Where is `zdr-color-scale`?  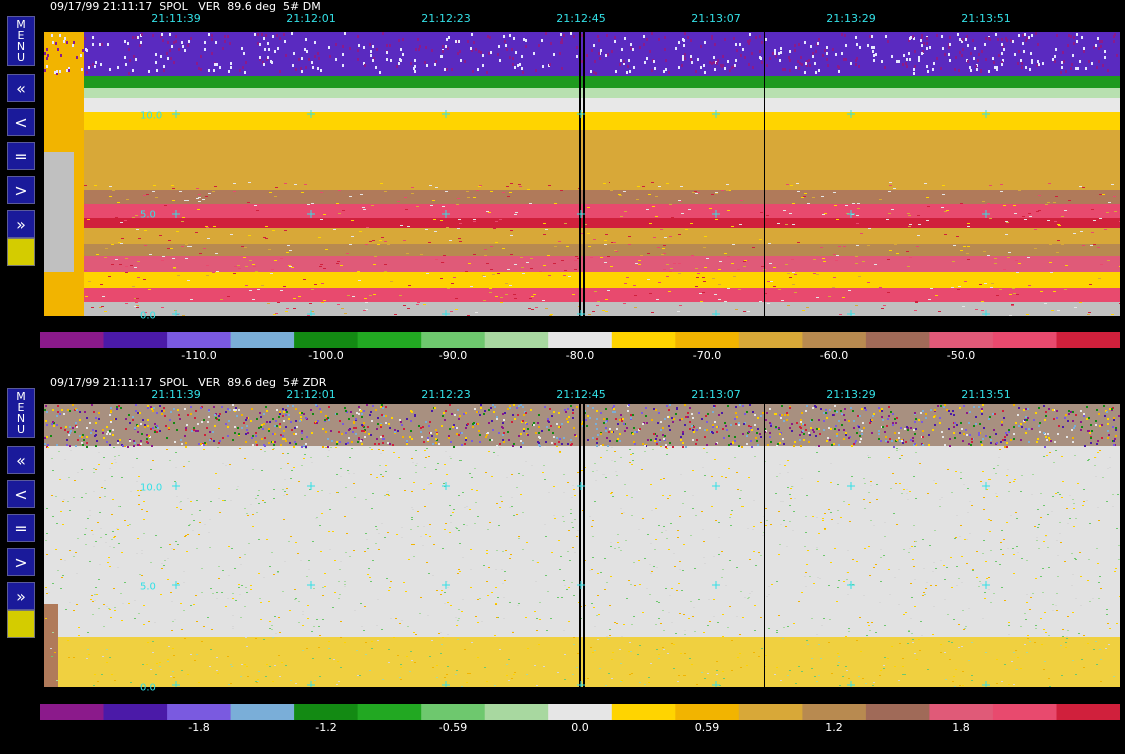
zdr-color-scale is located at coordinates (580, 712).